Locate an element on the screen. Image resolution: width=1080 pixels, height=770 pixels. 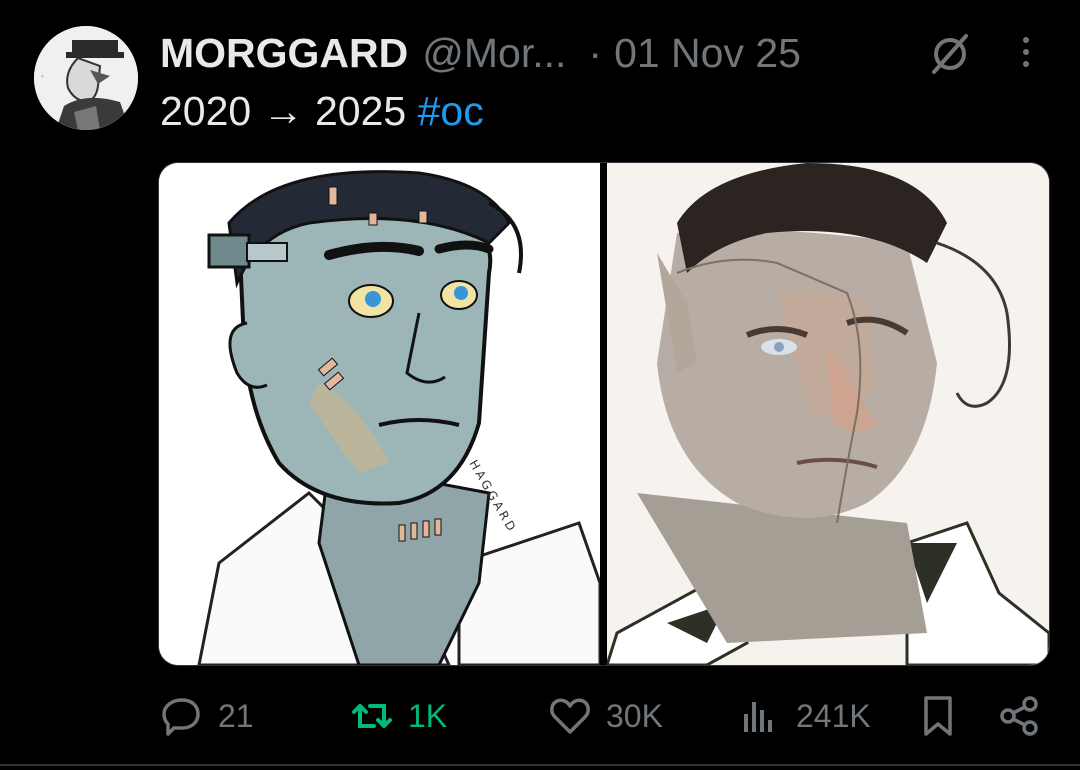
author-name: MORGGARD is located at coordinates (284, 53).